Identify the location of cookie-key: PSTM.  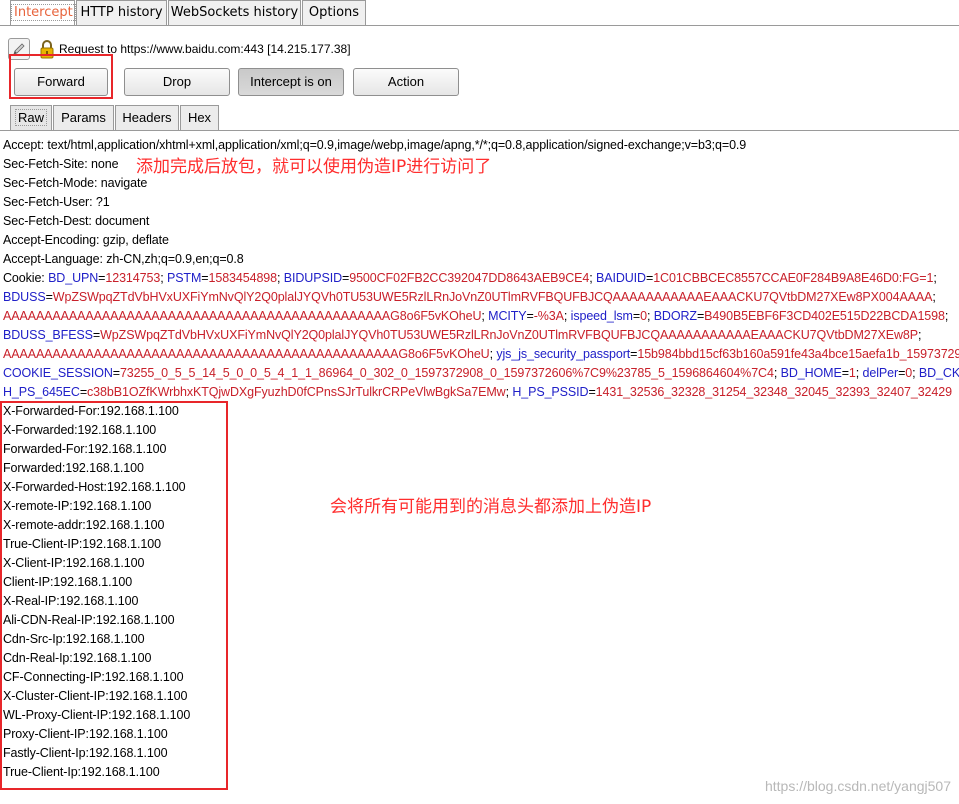
(184, 278).